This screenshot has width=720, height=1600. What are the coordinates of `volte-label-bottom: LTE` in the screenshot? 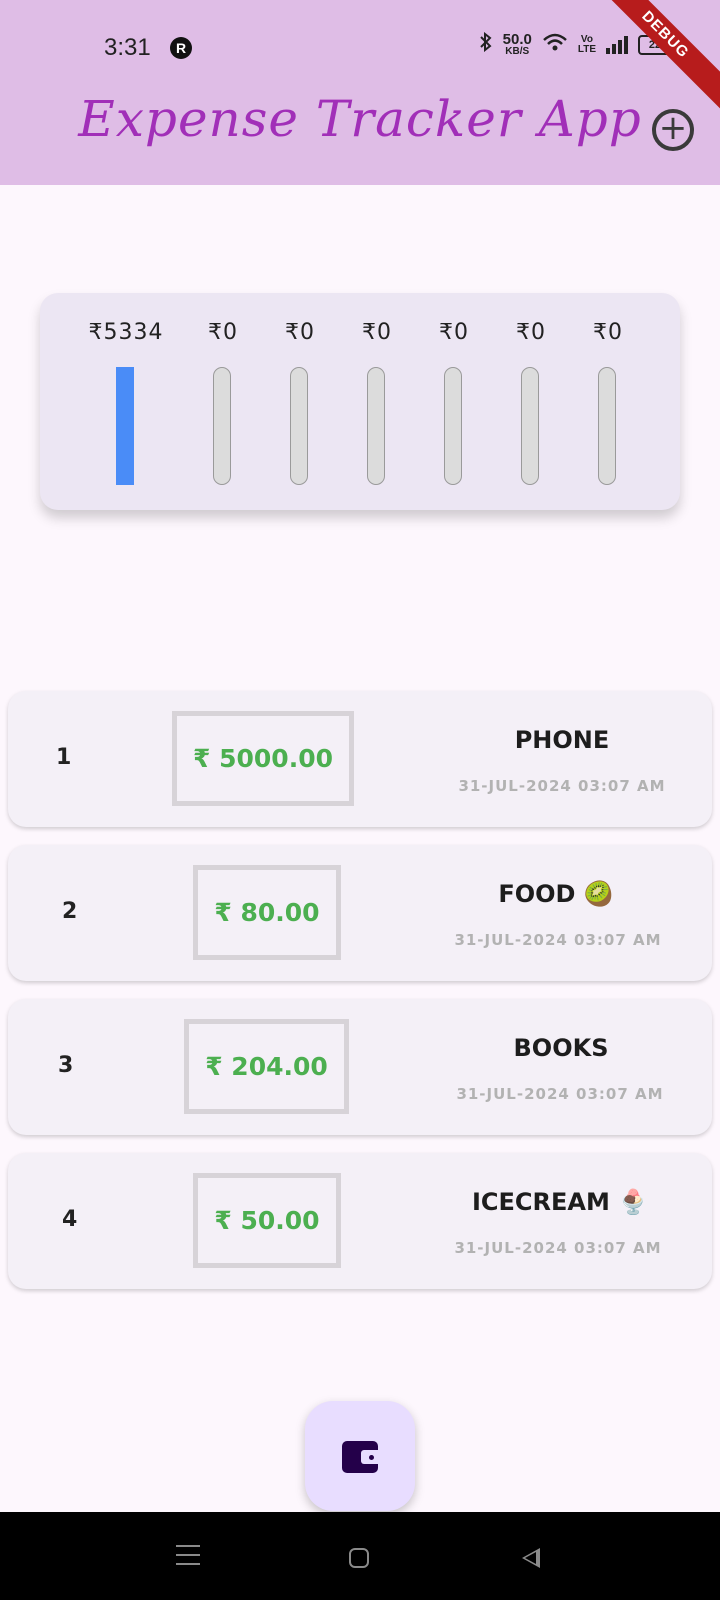 It's located at (586, 49).